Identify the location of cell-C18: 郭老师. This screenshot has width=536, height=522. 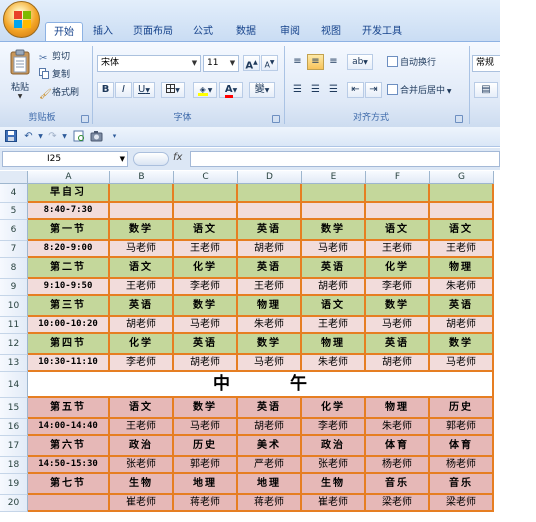
(206, 465).